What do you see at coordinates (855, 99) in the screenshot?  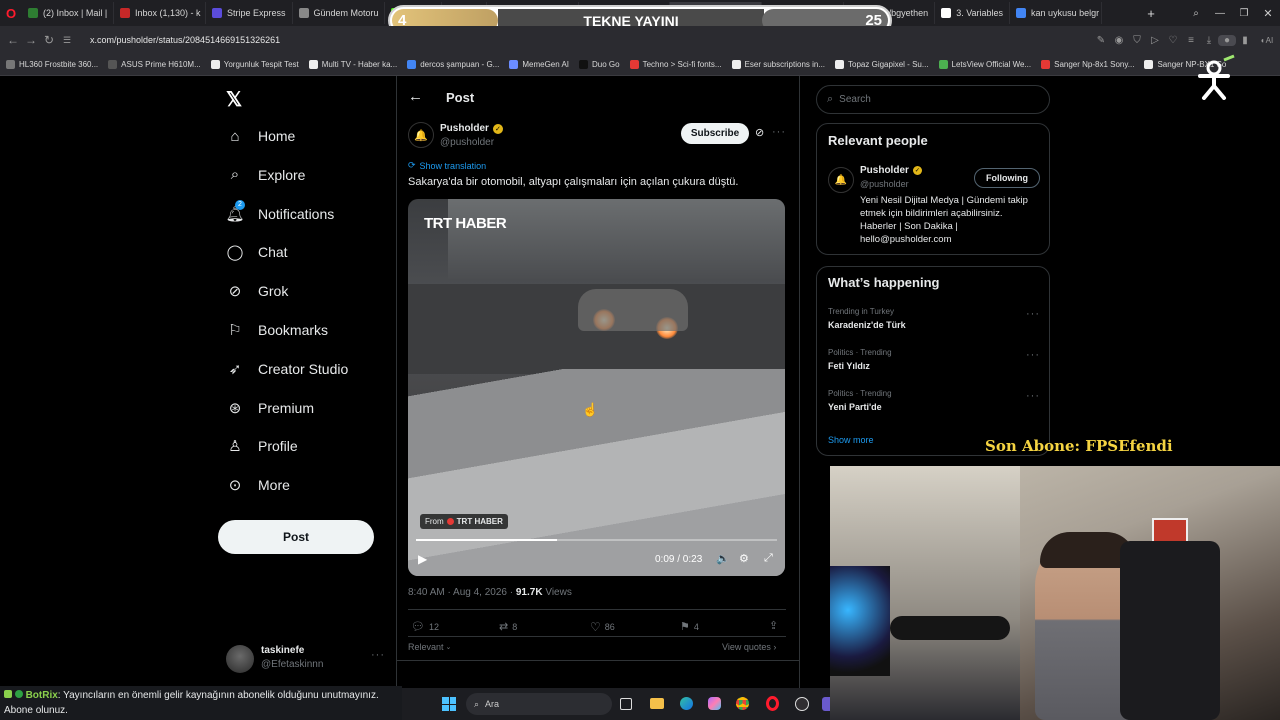 I see `search-input: Search` at bounding box center [855, 99].